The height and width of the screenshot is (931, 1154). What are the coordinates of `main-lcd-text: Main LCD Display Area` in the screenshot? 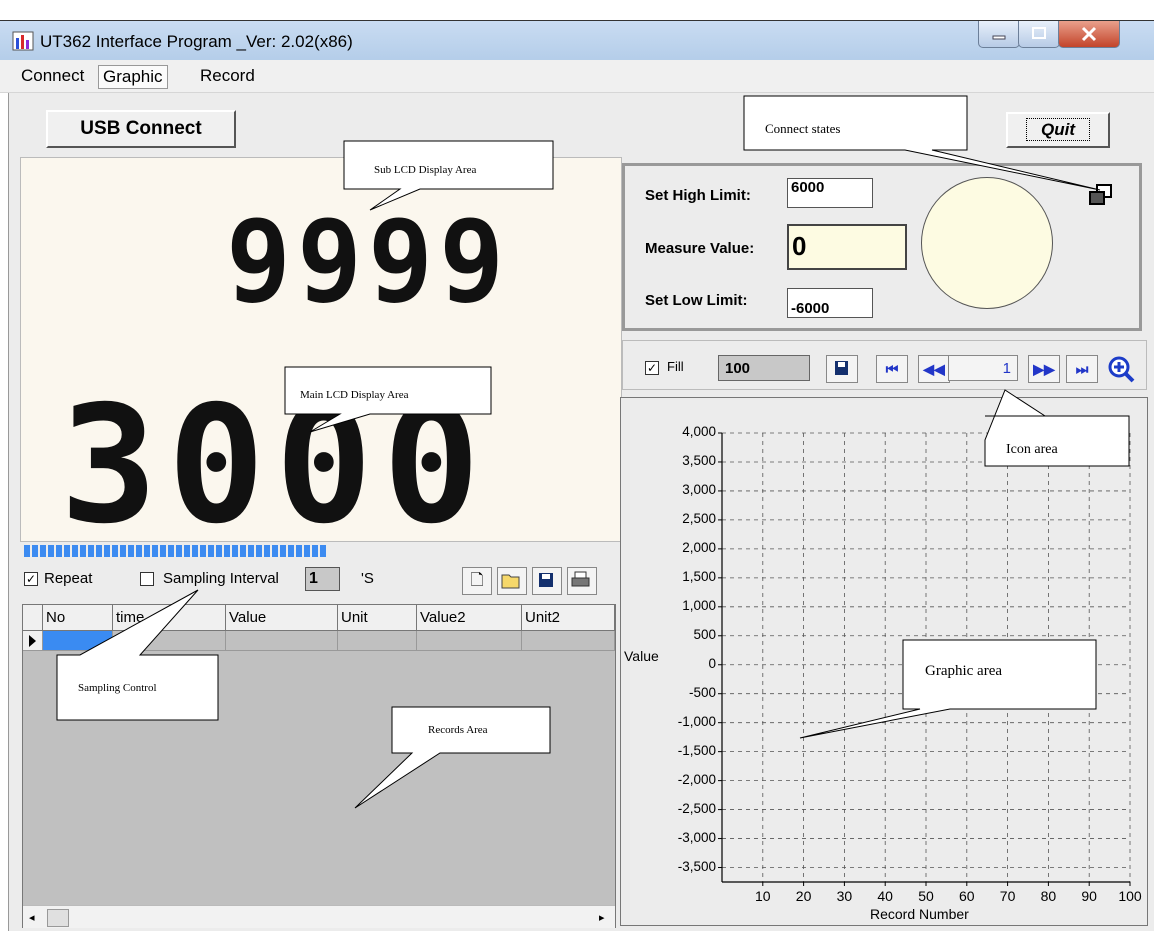 It's located at (354, 395).